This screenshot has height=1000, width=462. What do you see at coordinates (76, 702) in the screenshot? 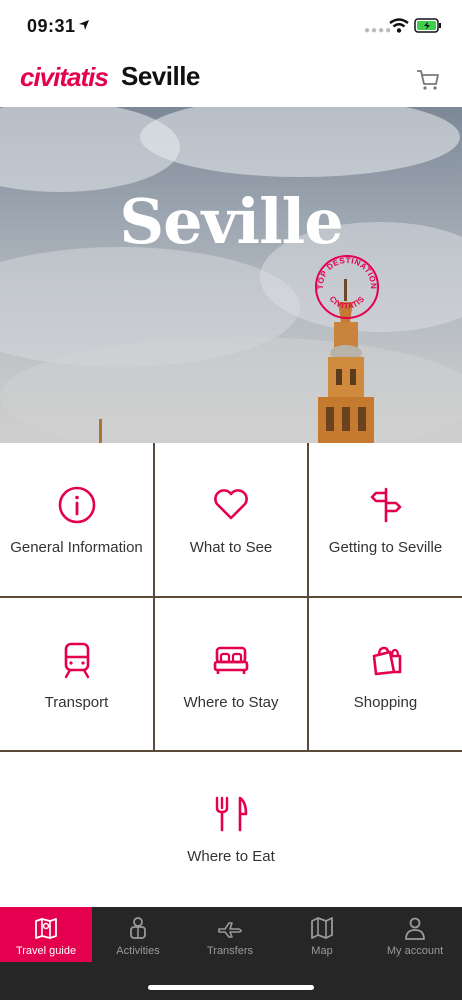
I see `menu-label: Transport` at bounding box center [76, 702].